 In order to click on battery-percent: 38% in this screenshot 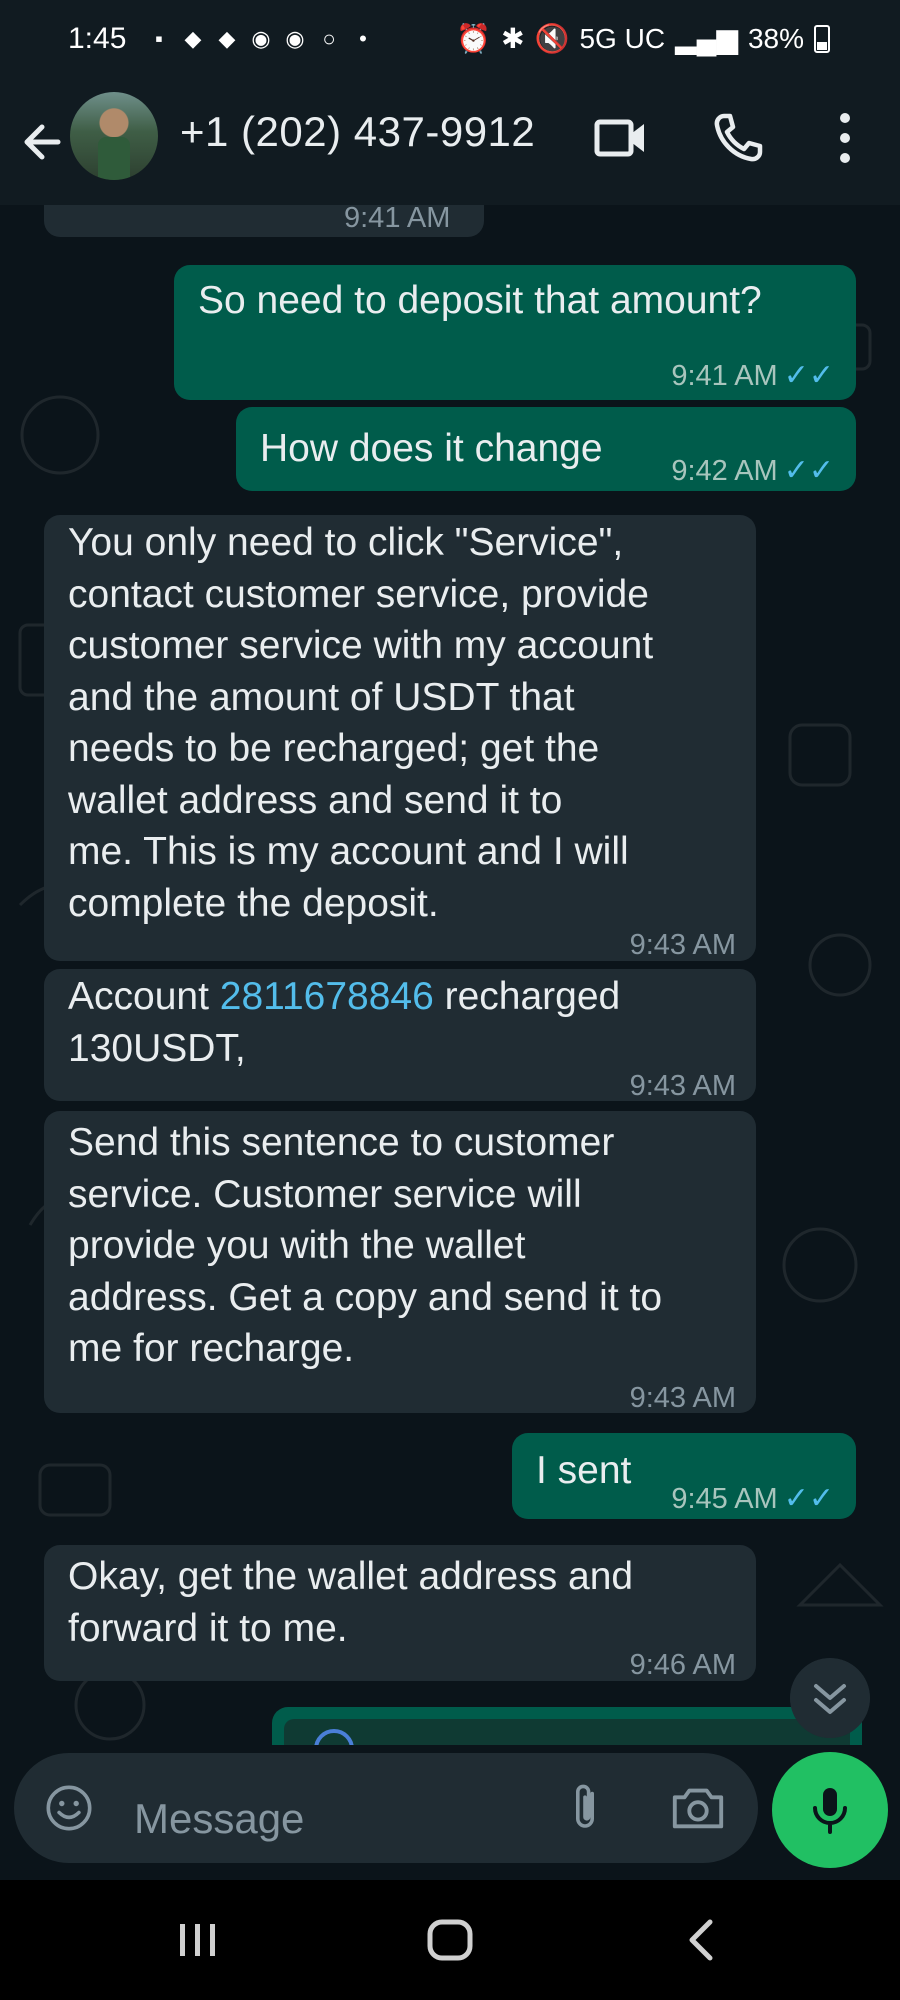, I will do `click(775, 38)`.